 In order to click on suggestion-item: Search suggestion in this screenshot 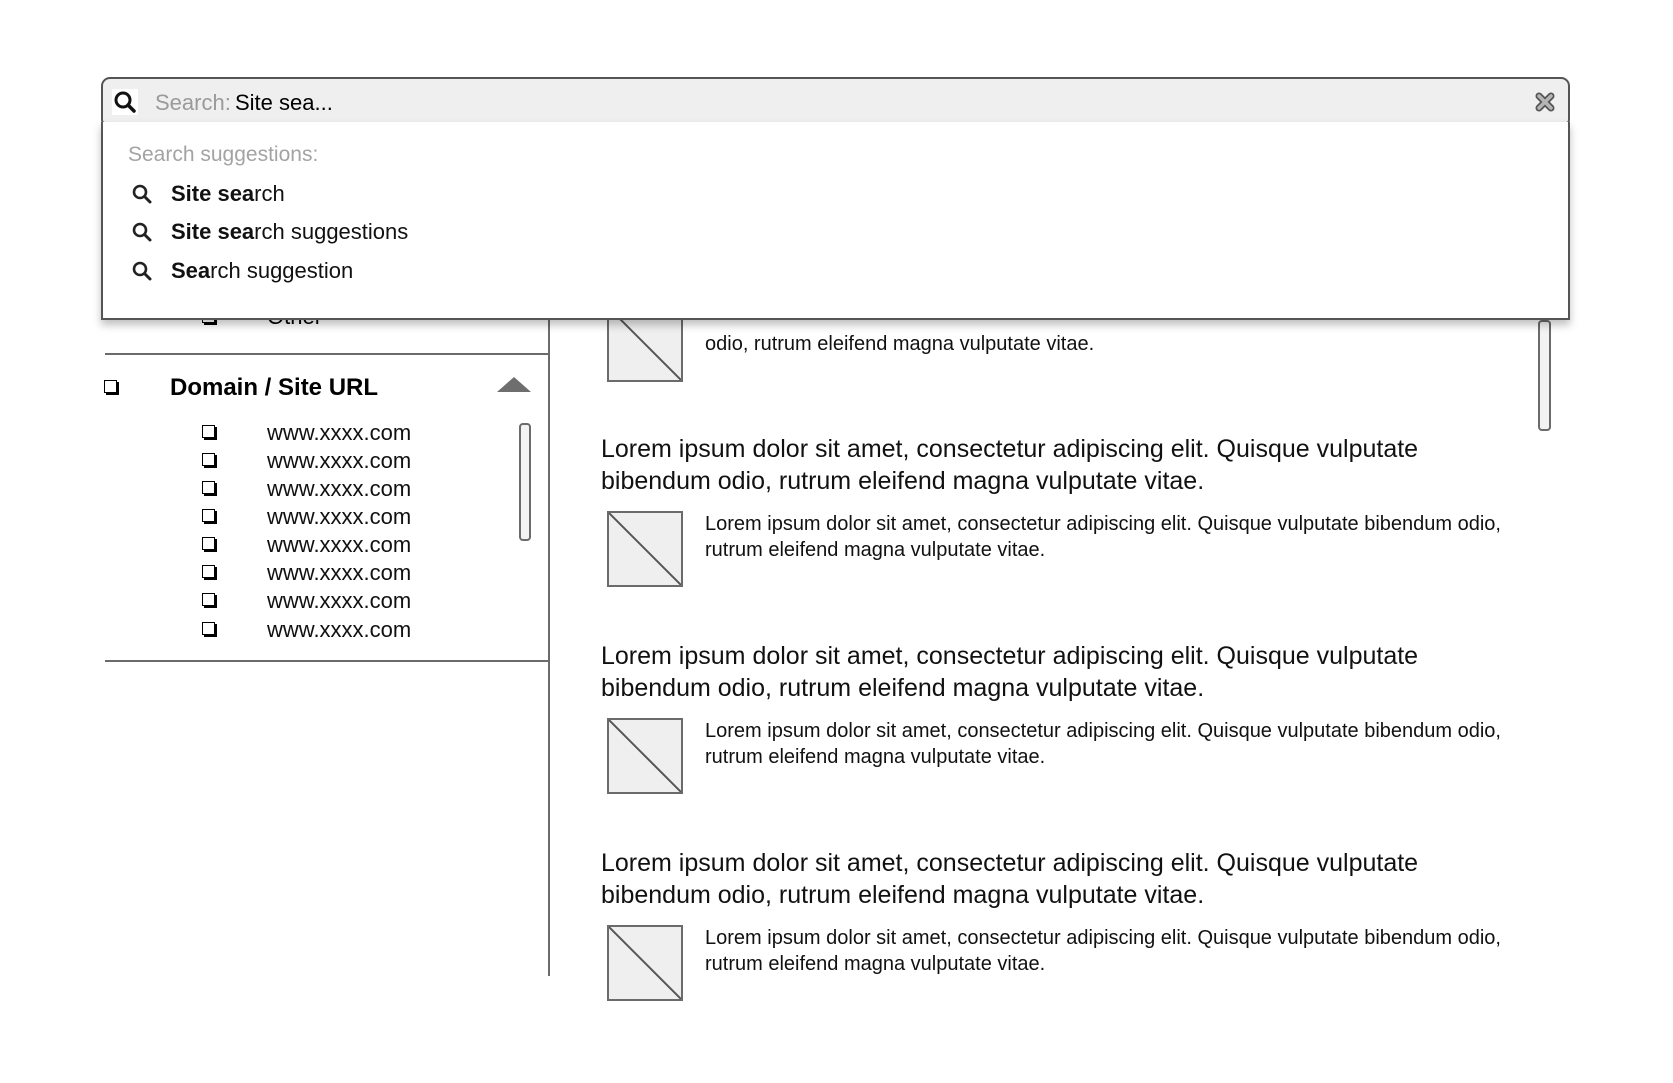, I will do `click(431, 271)`.